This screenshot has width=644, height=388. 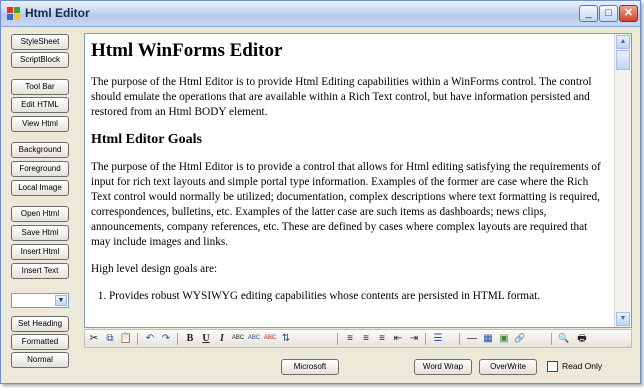 I want to click on local-image-button: Local Image, so click(x=40, y=188).